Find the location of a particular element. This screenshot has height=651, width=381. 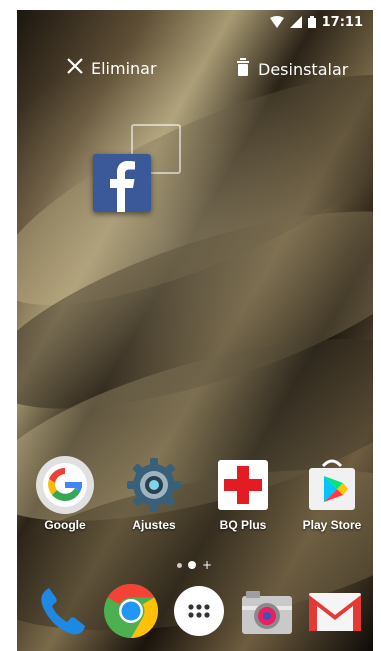

app-google: Google is located at coordinates (65, 493).